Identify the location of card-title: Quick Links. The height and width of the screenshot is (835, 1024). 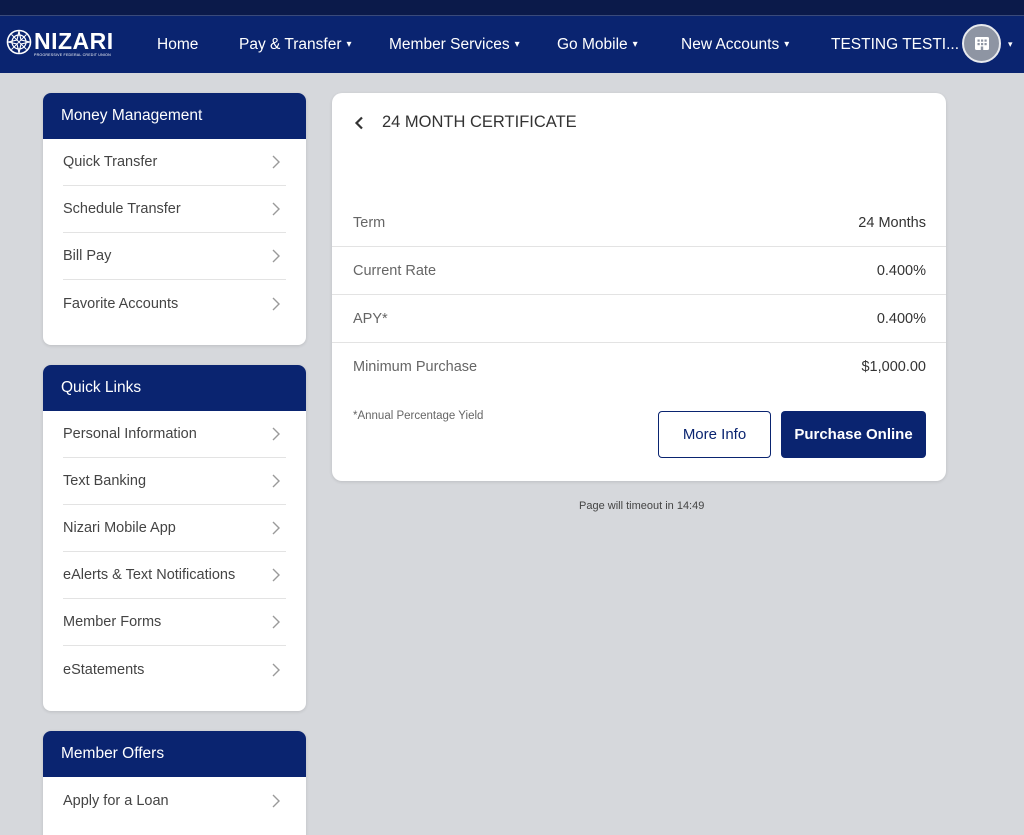
(174, 388).